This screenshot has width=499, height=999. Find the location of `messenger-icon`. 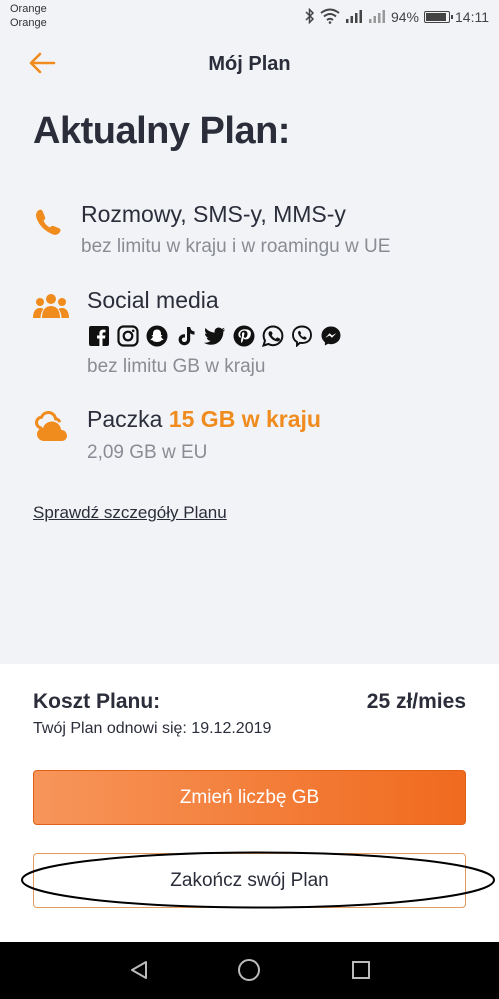

messenger-icon is located at coordinates (330, 335).